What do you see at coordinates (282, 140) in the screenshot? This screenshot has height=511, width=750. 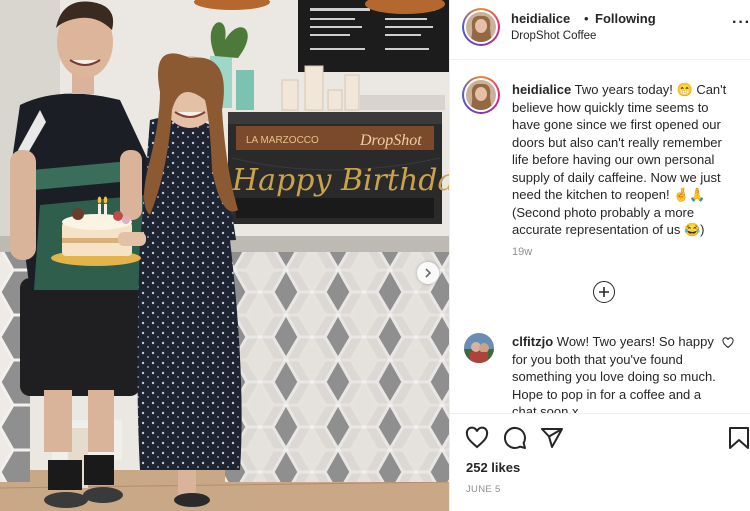 I see `machine-brand-text: LA MARZOCCO` at bounding box center [282, 140].